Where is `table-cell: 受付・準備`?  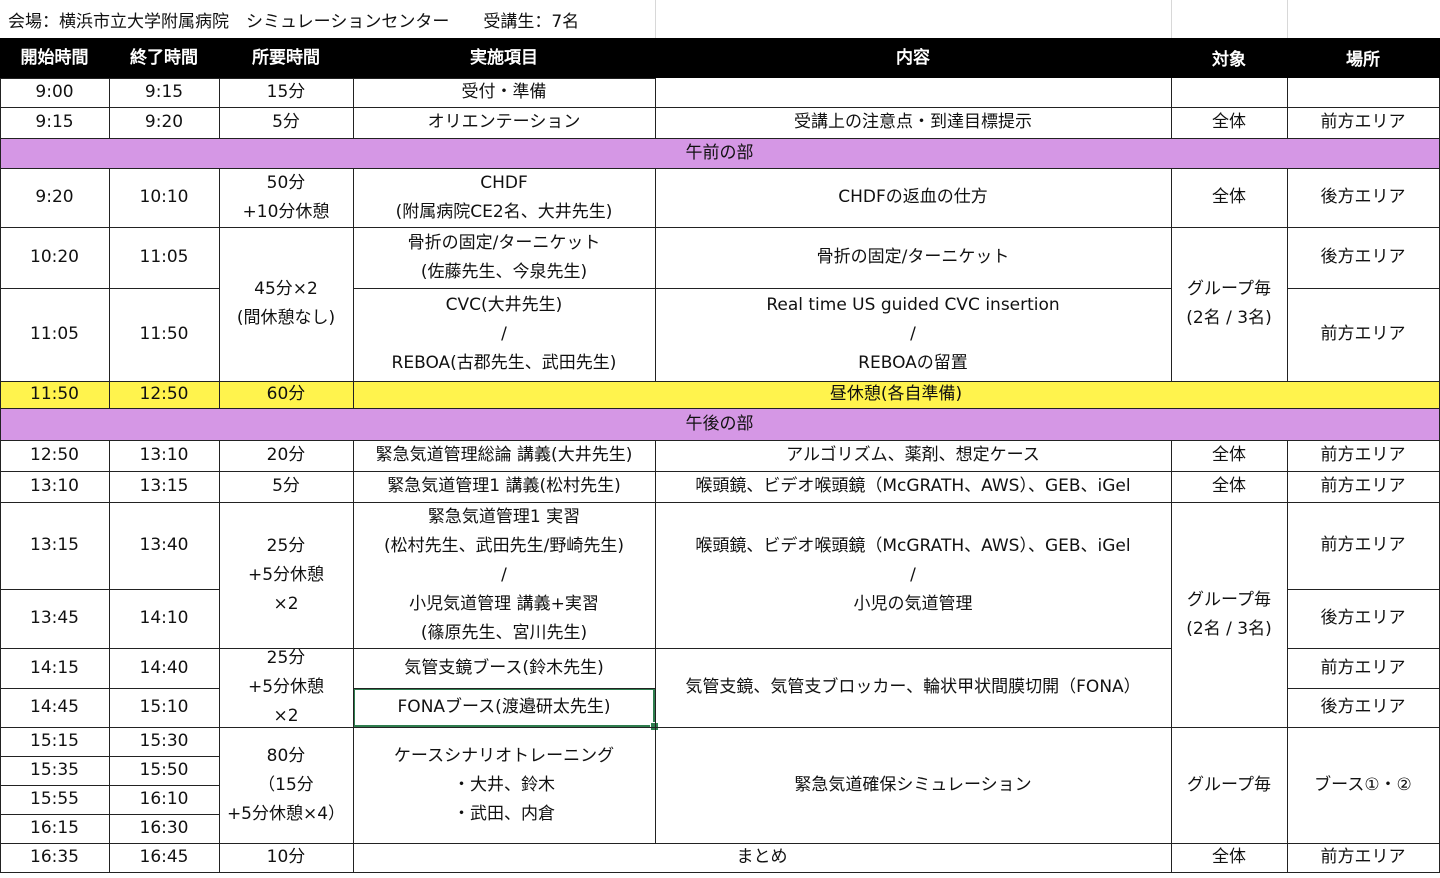
table-cell: 受付・準備 is located at coordinates (504, 92).